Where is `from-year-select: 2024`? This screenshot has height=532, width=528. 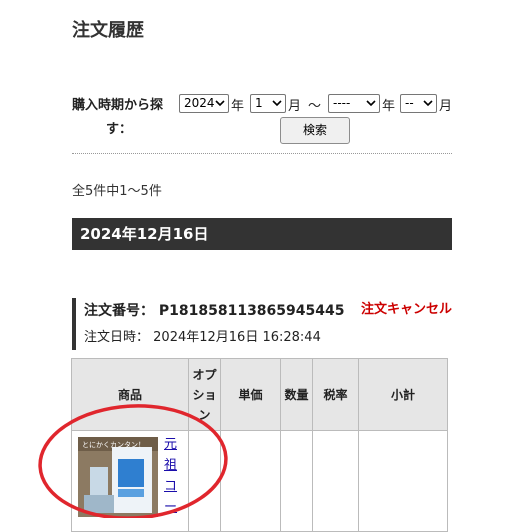 from-year-select: 2024 is located at coordinates (204, 103).